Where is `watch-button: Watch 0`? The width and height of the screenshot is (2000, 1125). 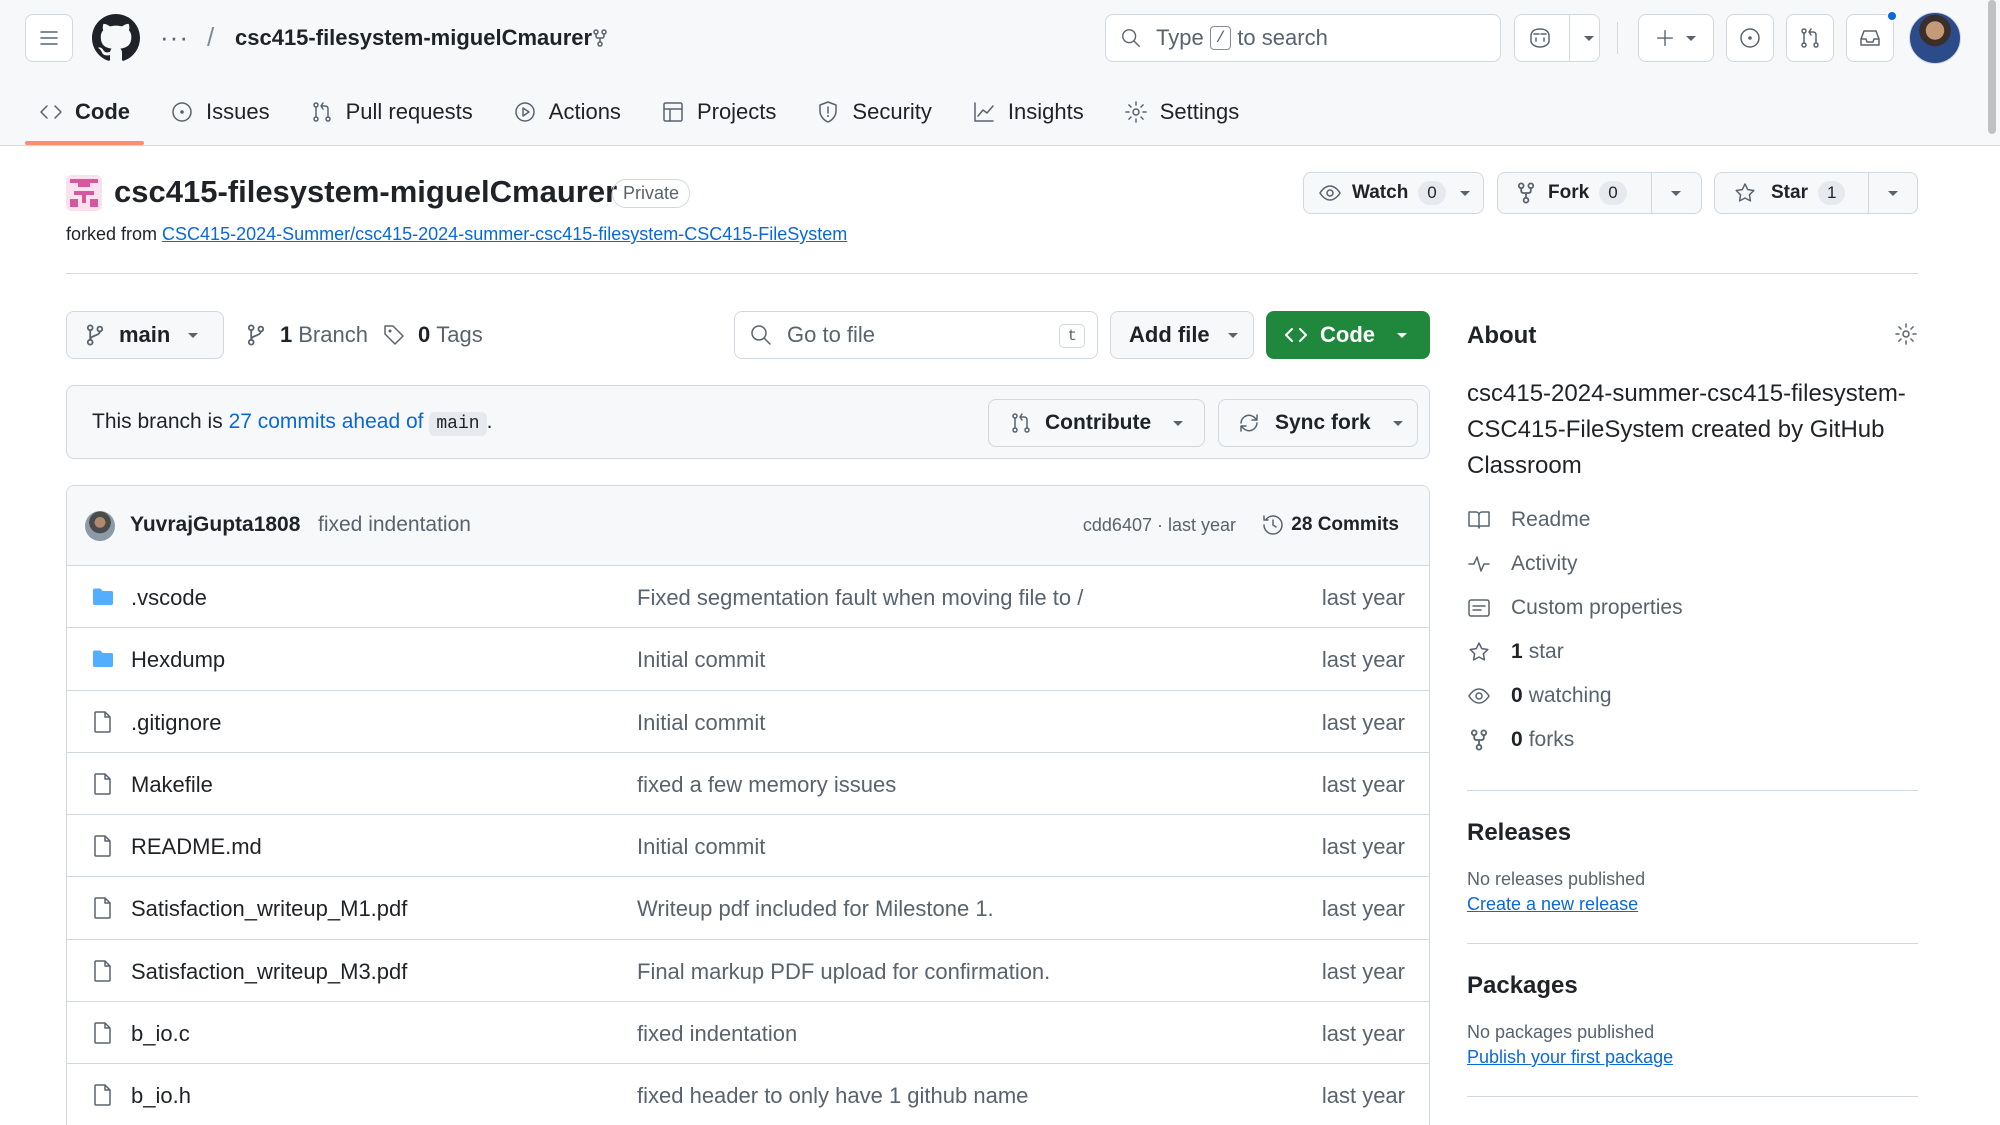 watch-button: Watch 0 is located at coordinates (1393, 193).